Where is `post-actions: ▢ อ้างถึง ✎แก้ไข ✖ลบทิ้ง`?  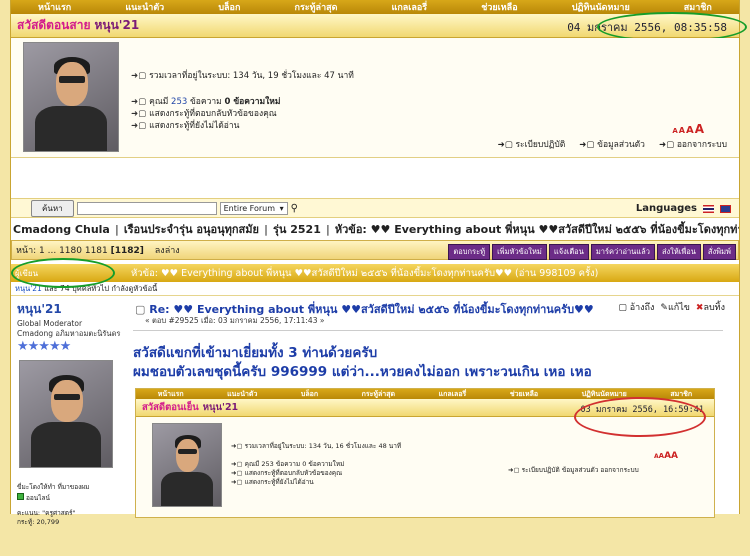
post-actions: ▢ อ้างถึง ✎แก้ไข ✖ลบทิ้ง is located at coordinates (671, 307).